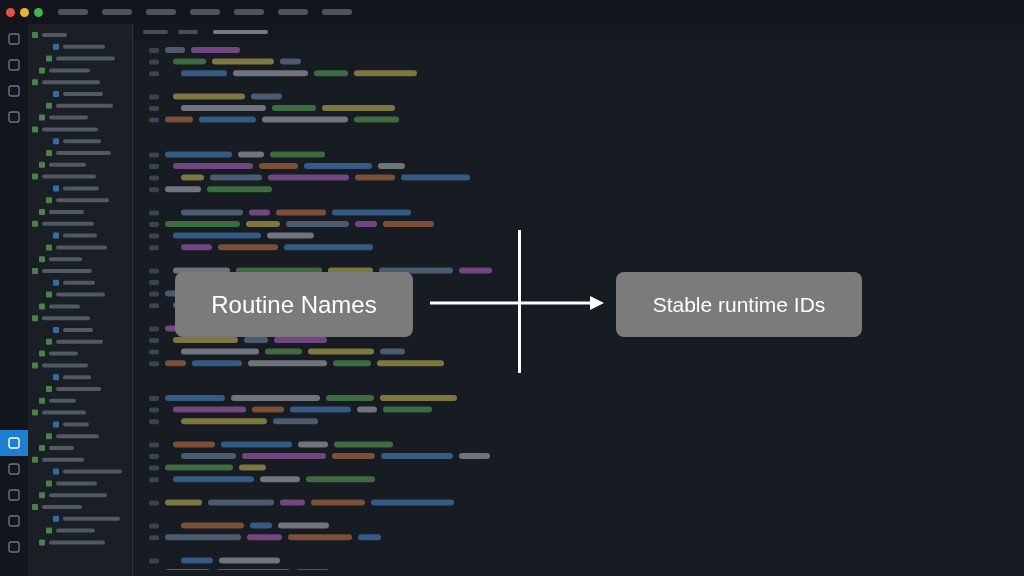  I want to click on activity-button, so click(14, 443).